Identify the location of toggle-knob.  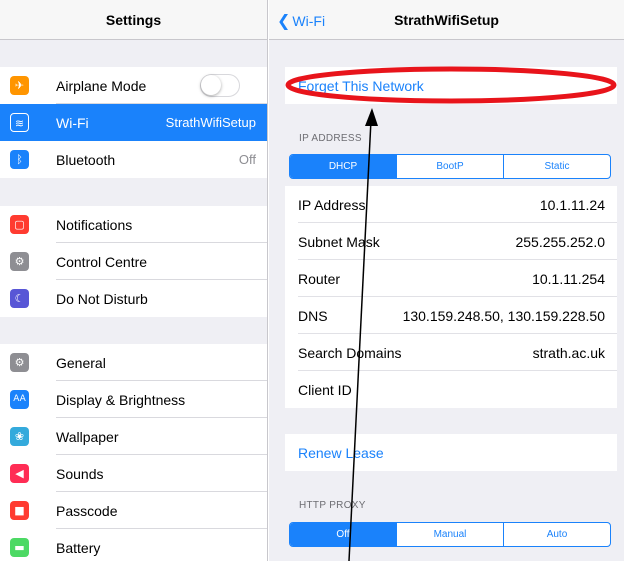
(211, 85).